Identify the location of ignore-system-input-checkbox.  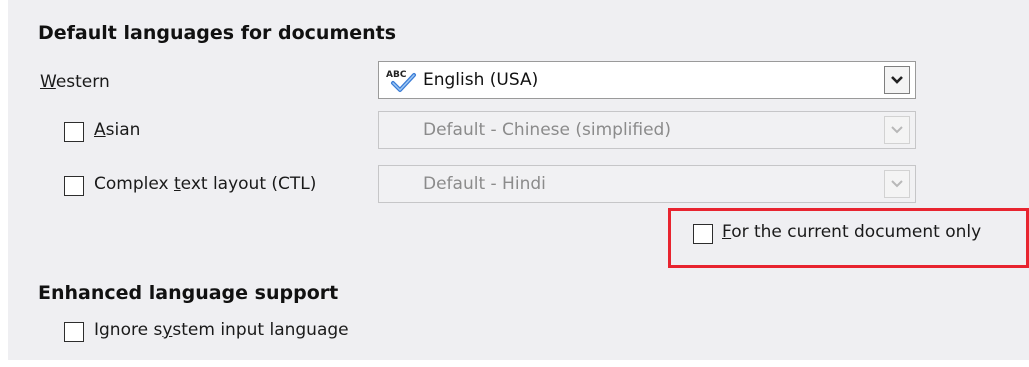
(74, 332).